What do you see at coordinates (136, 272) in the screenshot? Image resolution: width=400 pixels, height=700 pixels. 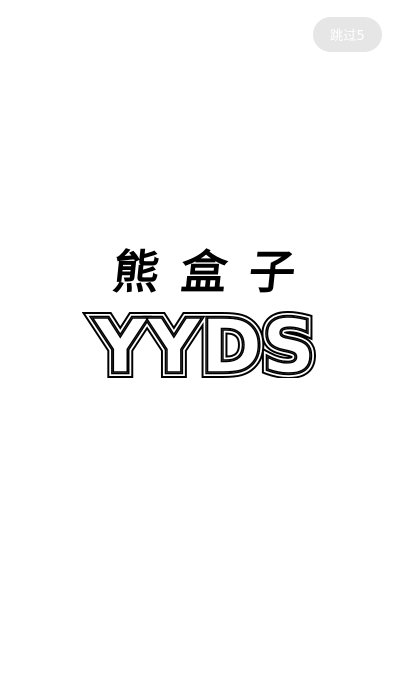 I see `logo-title-char: 熊` at bounding box center [136, 272].